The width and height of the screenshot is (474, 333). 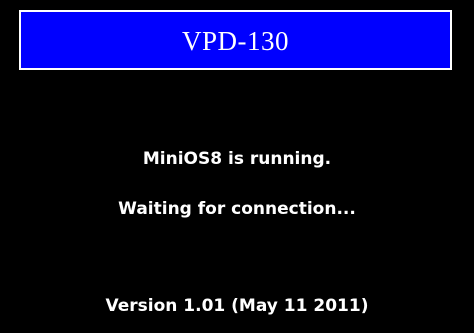 I want to click on device-title: VPD-130, so click(x=235, y=40).